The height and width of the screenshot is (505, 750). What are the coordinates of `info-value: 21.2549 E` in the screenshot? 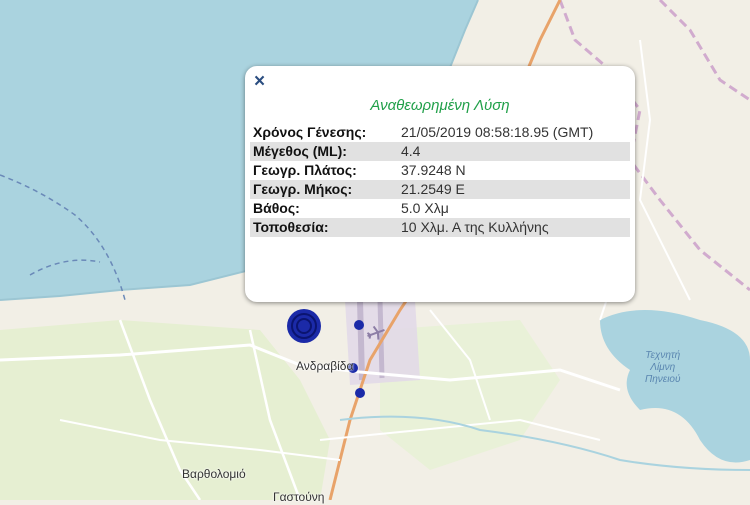 It's located at (514, 189).